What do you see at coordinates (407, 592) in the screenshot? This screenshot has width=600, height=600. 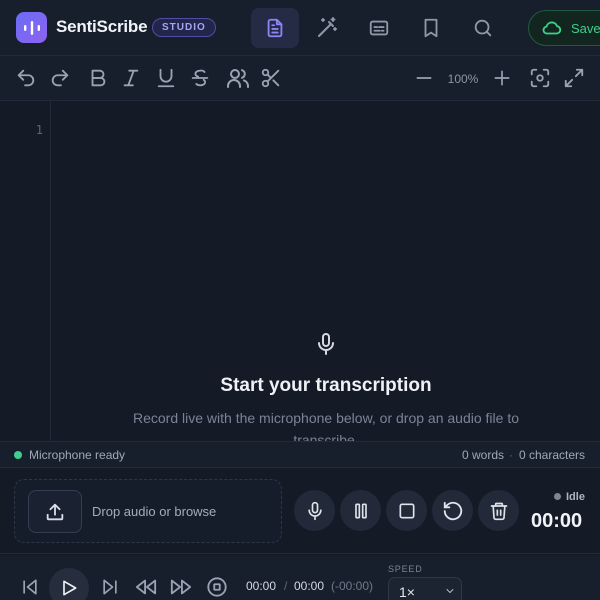 I see `speed-value: 1×` at bounding box center [407, 592].